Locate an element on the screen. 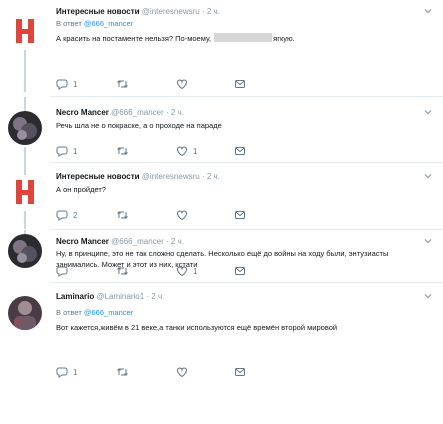 This screenshot has width=443, height=424. tweet-text: А он пройдет? is located at coordinates (81, 189).